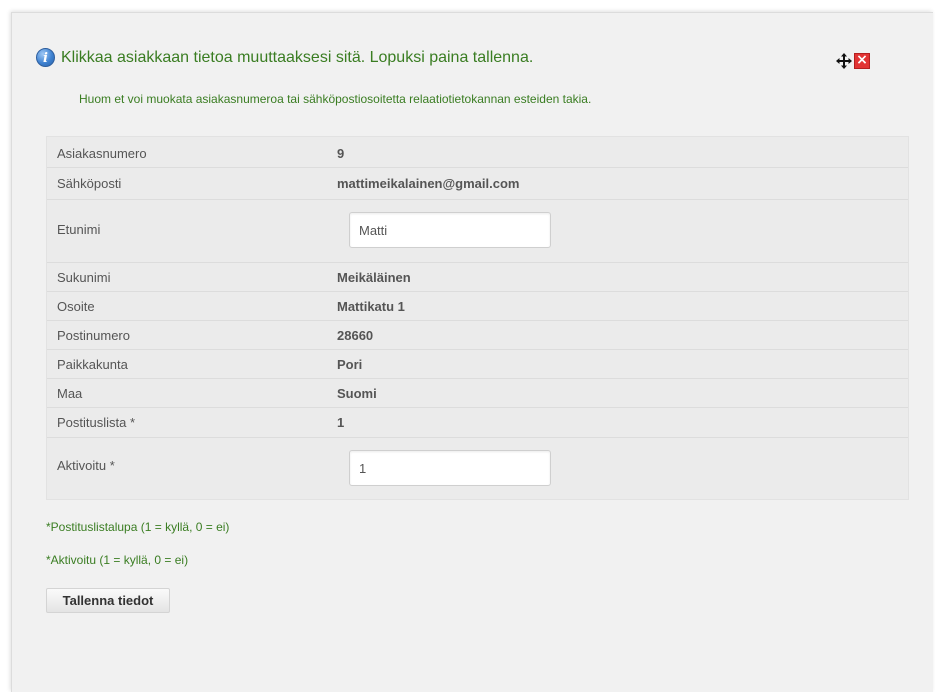 This screenshot has width=935, height=692. I want to click on value-paikkakunta: Pori, so click(349, 364).